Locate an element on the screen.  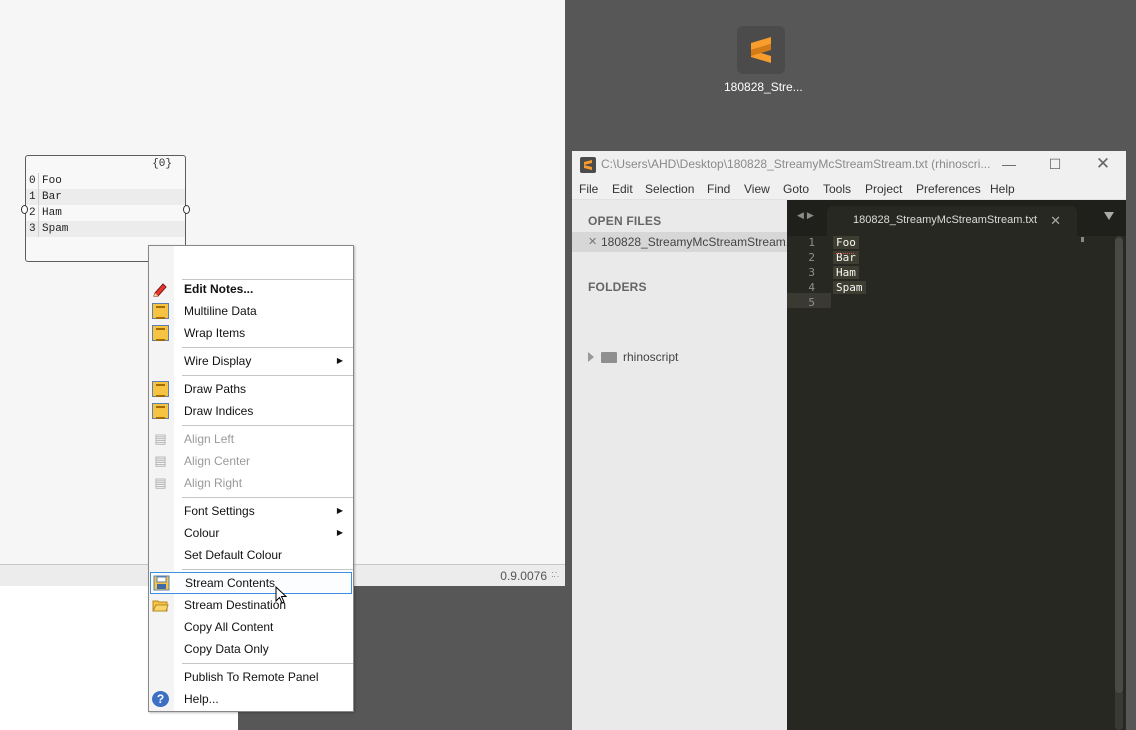
panel-rows: 0 Foo 1 Bar 2 Ham 3 Spam is located at coordinates (105, 205).